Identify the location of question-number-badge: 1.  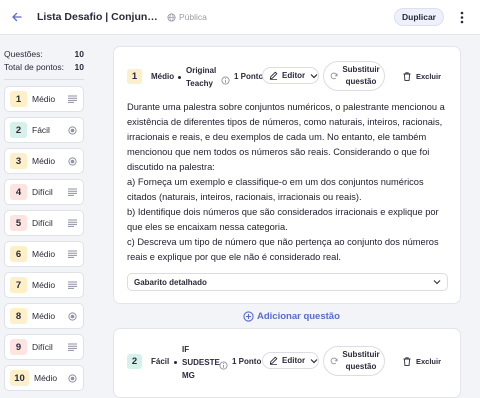
(134, 76).